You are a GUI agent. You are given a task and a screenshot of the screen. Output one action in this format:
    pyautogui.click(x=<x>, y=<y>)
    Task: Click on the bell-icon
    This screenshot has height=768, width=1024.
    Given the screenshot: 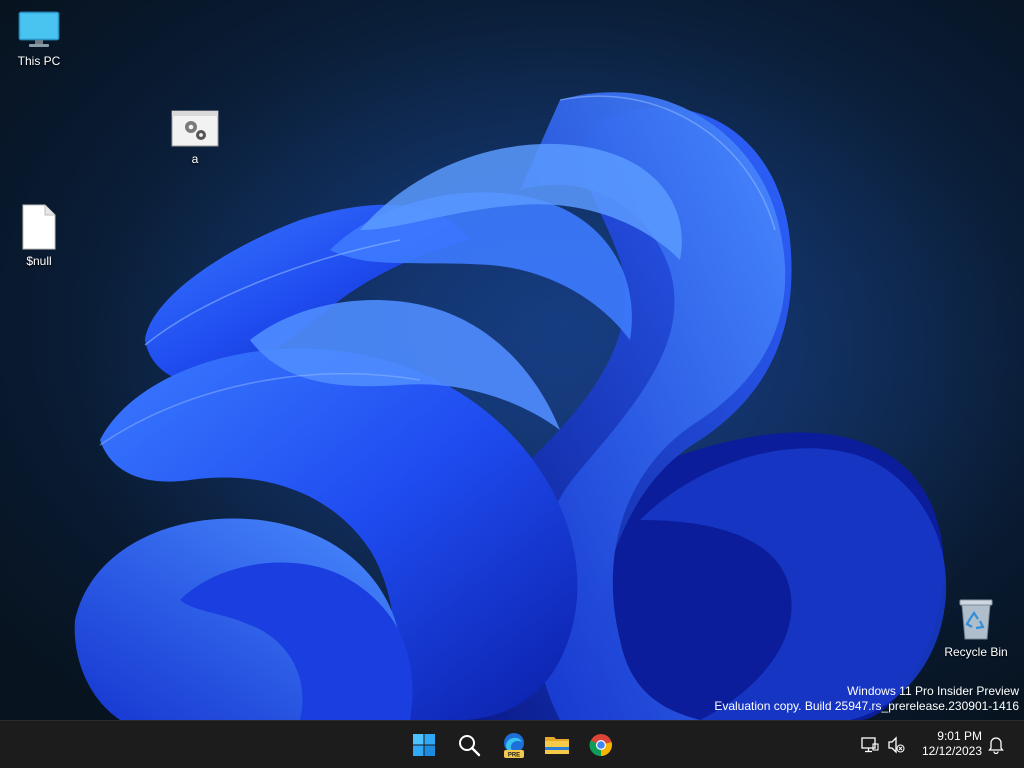 What is the action you would take?
    pyautogui.click(x=996, y=745)
    